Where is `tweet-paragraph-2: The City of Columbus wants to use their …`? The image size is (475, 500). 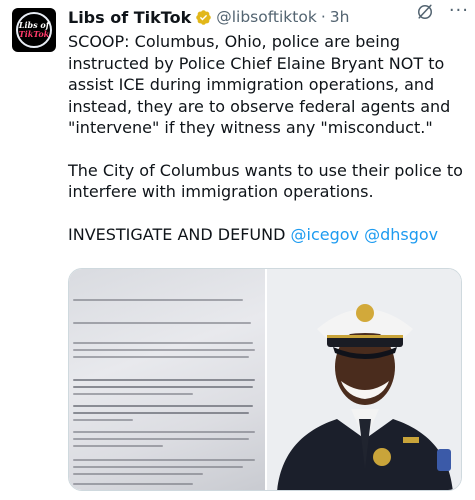
tweet-paragraph-2: The City of Columbus wants to use their … is located at coordinates (265, 181).